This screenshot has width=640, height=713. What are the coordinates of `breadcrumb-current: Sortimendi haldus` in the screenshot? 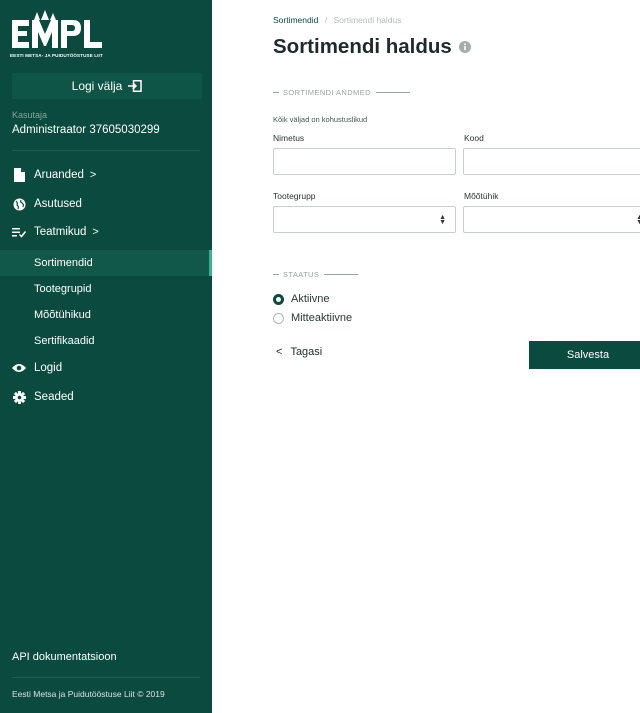 It's located at (367, 20).